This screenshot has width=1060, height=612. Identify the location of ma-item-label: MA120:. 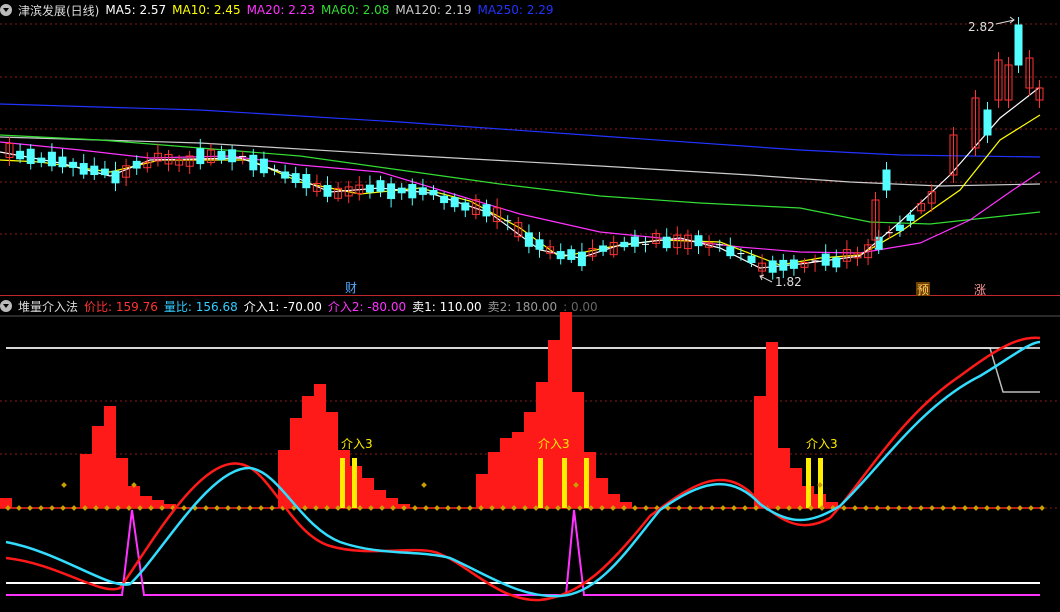
(420, 10).